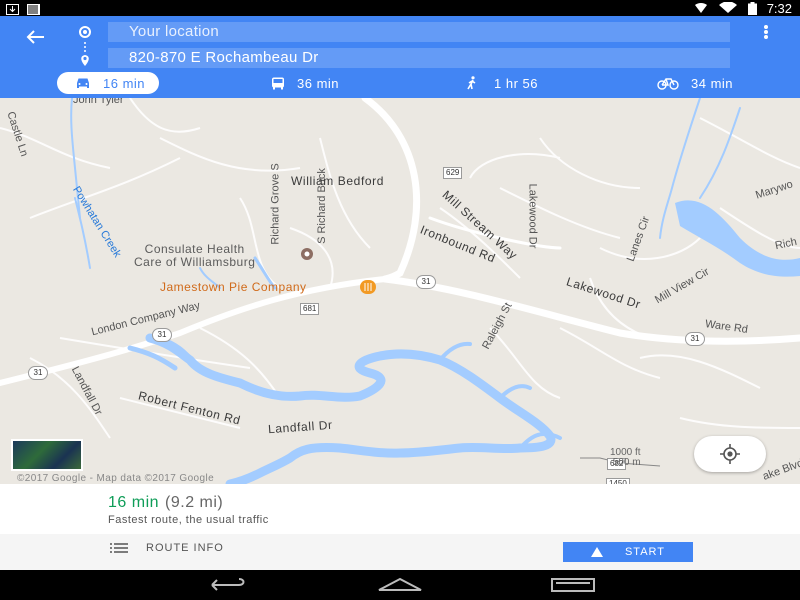  What do you see at coordinates (119, 548) in the screenshot?
I see `list-icon` at bounding box center [119, 548].